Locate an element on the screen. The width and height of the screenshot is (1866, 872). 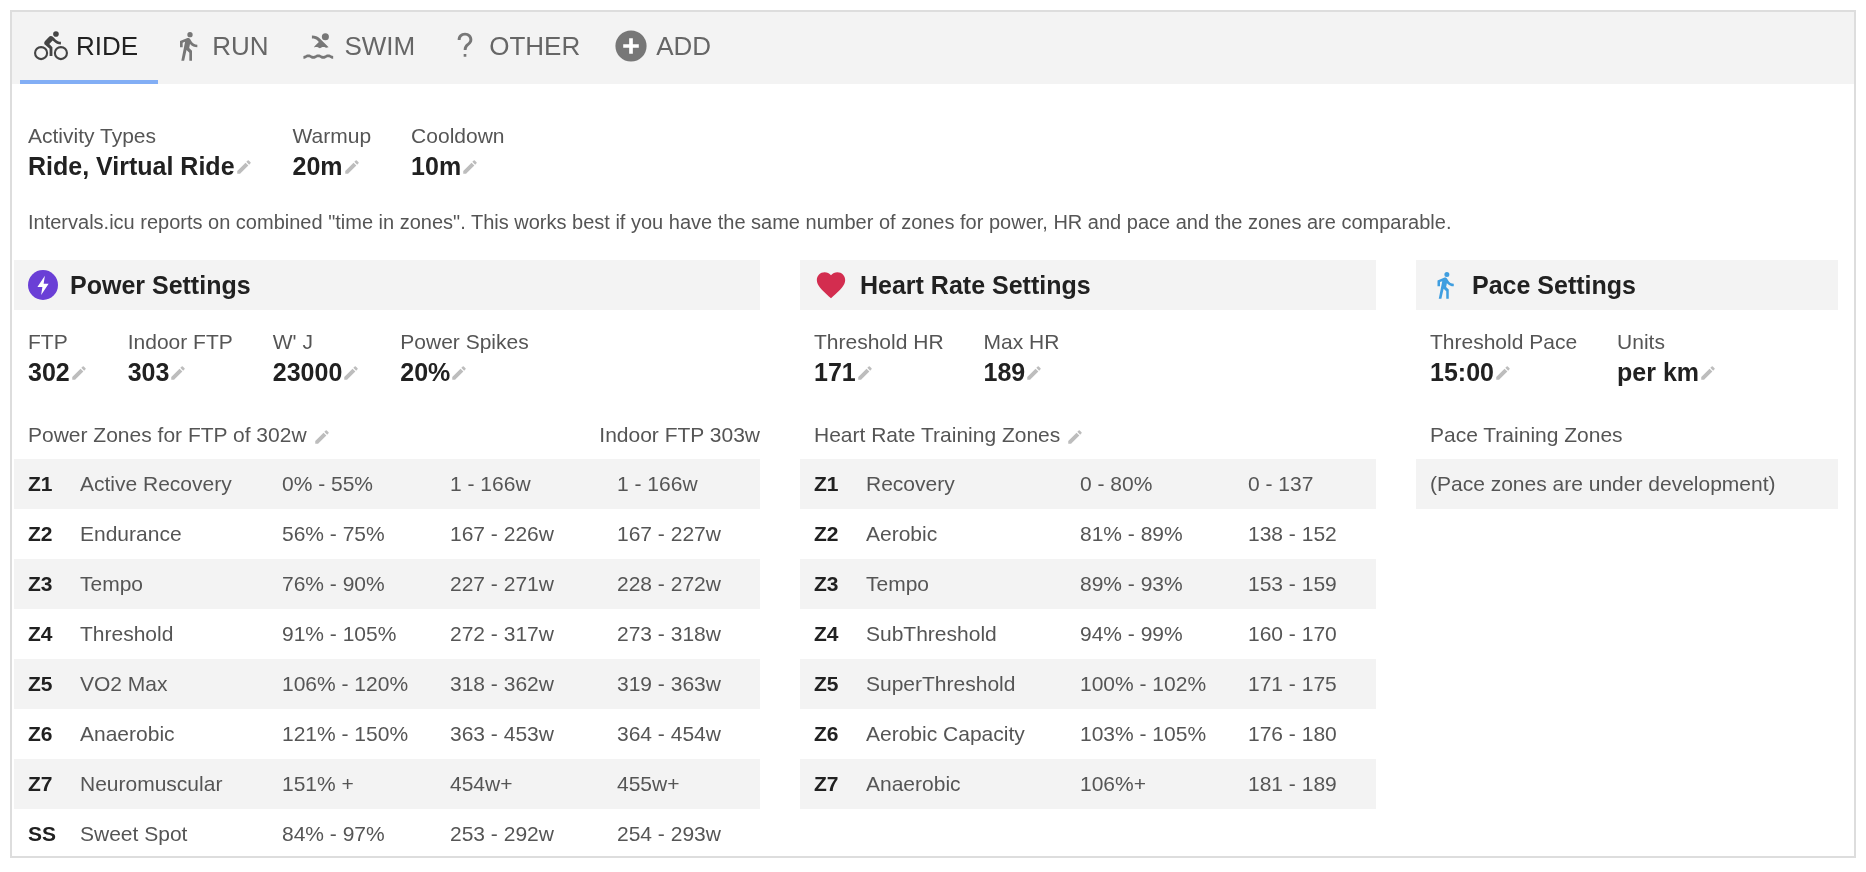
zones-title: Power Zones for FTP of 302w is located at coordinates (167, 435).